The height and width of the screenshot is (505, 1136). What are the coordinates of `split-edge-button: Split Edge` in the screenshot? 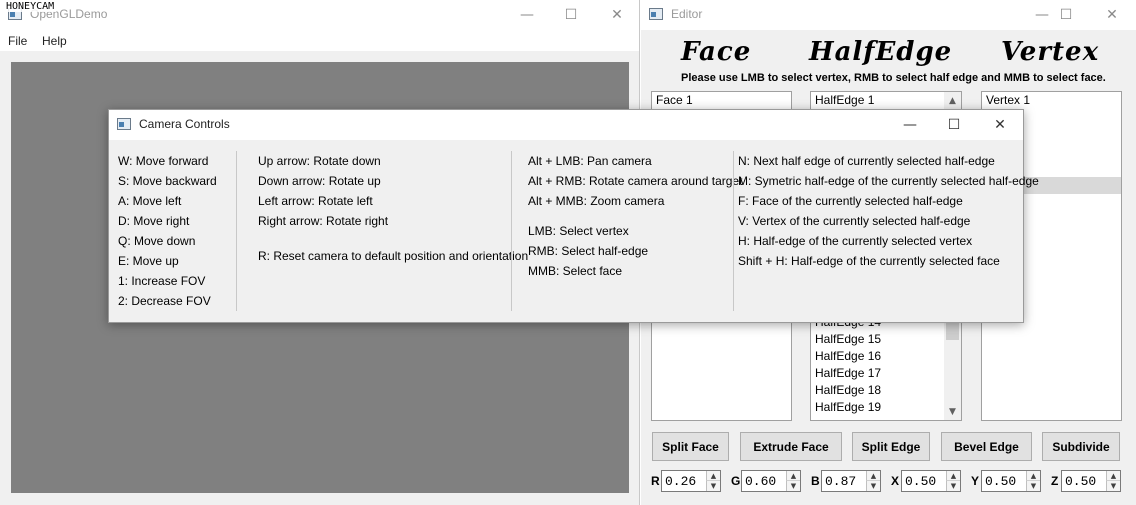 It's located at (891, 446).